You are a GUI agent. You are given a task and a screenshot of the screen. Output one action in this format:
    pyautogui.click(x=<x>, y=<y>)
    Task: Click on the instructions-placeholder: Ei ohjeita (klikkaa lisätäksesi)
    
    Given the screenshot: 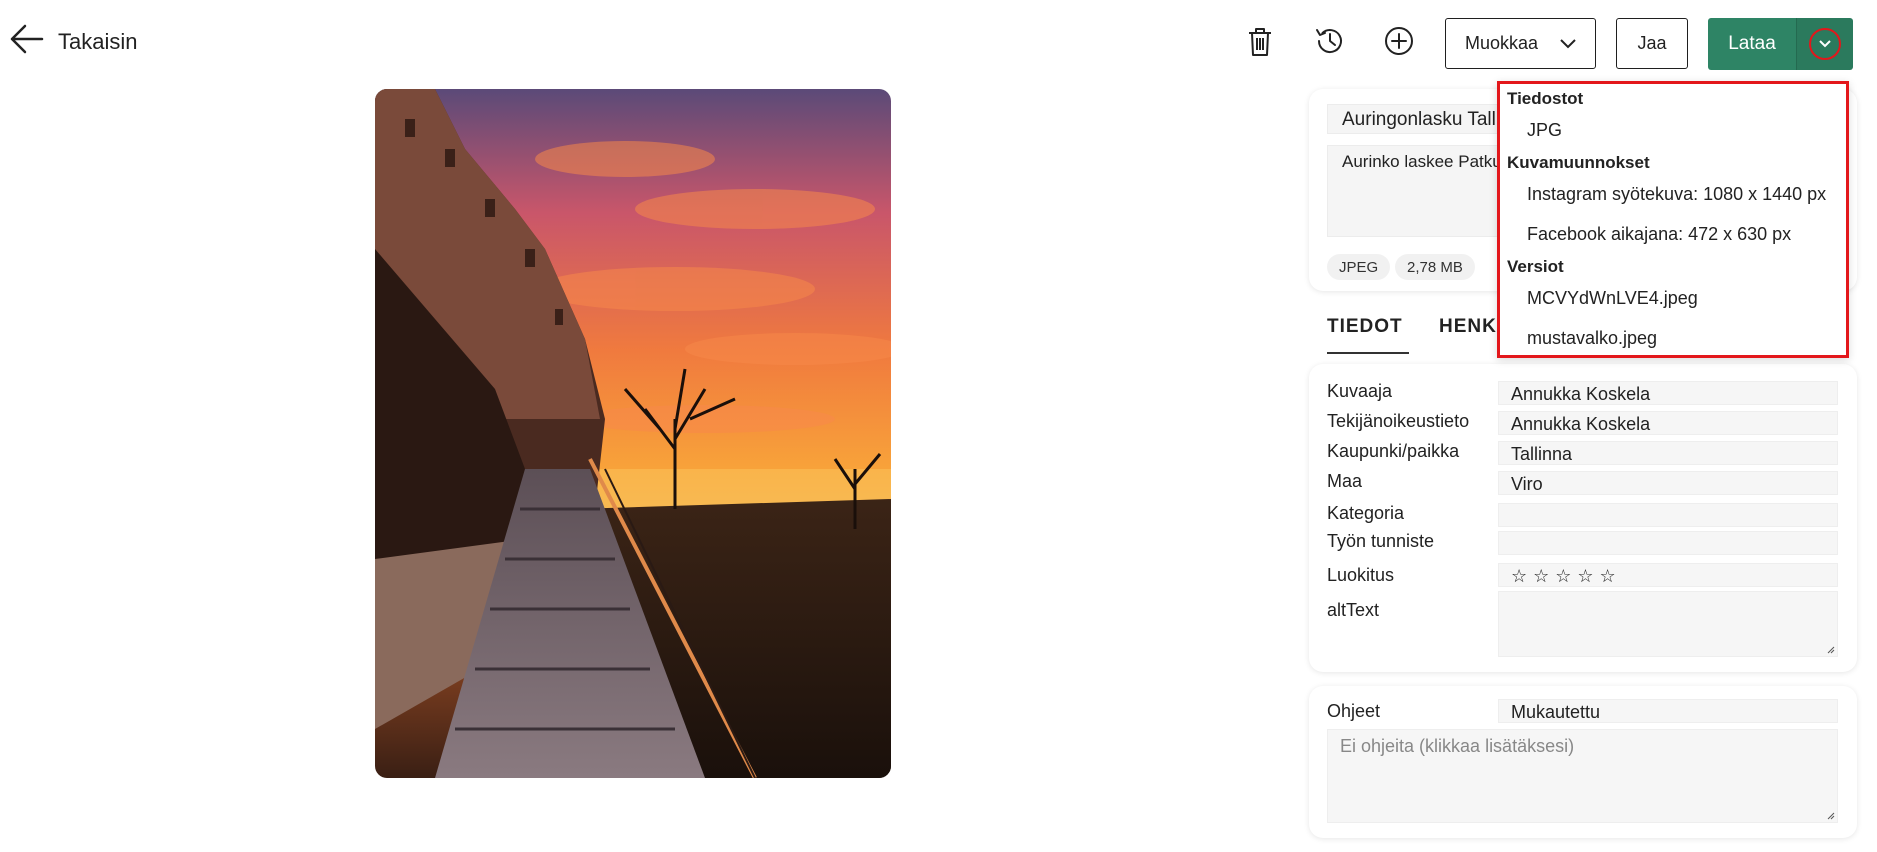 What is the action you would take?
    pyautogui.click(x=1457, y=746)
    